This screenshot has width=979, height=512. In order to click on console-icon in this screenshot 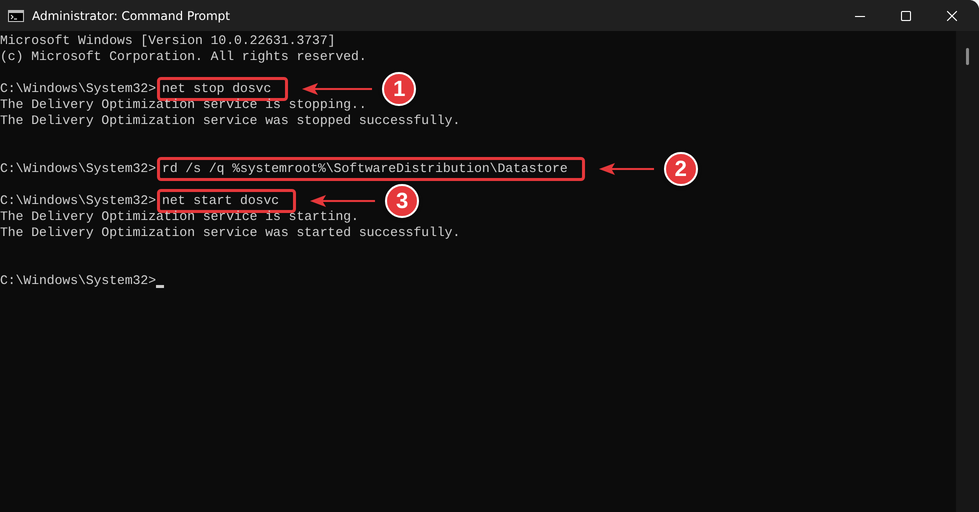, I will do `click(16, 16)`.